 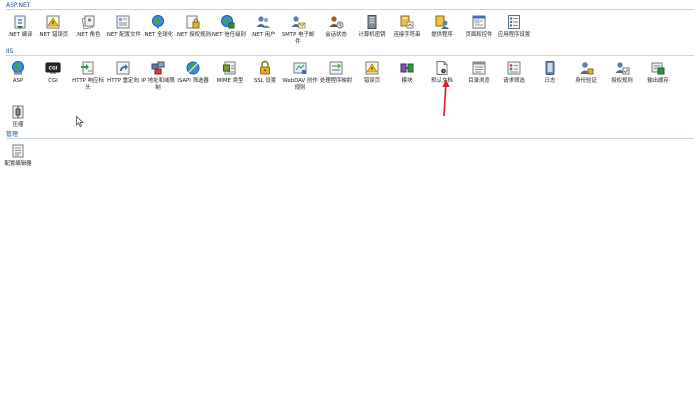 I want to click on feature-cgi: CGI CGI, so click(x=53, y=72).